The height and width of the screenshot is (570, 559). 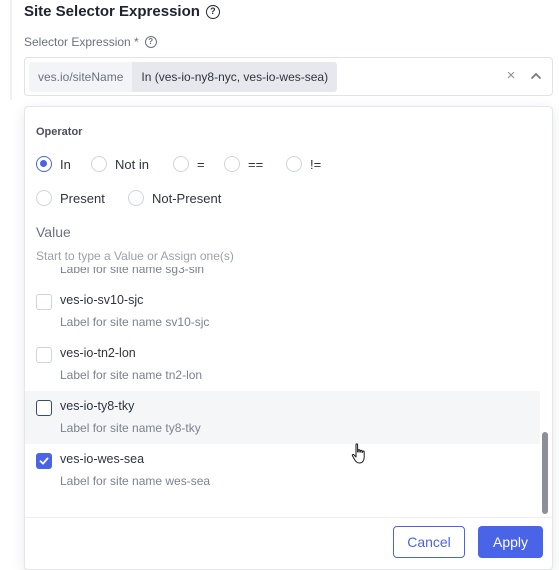 I want to click on radio-label: ==, so click(x=256, y=164).